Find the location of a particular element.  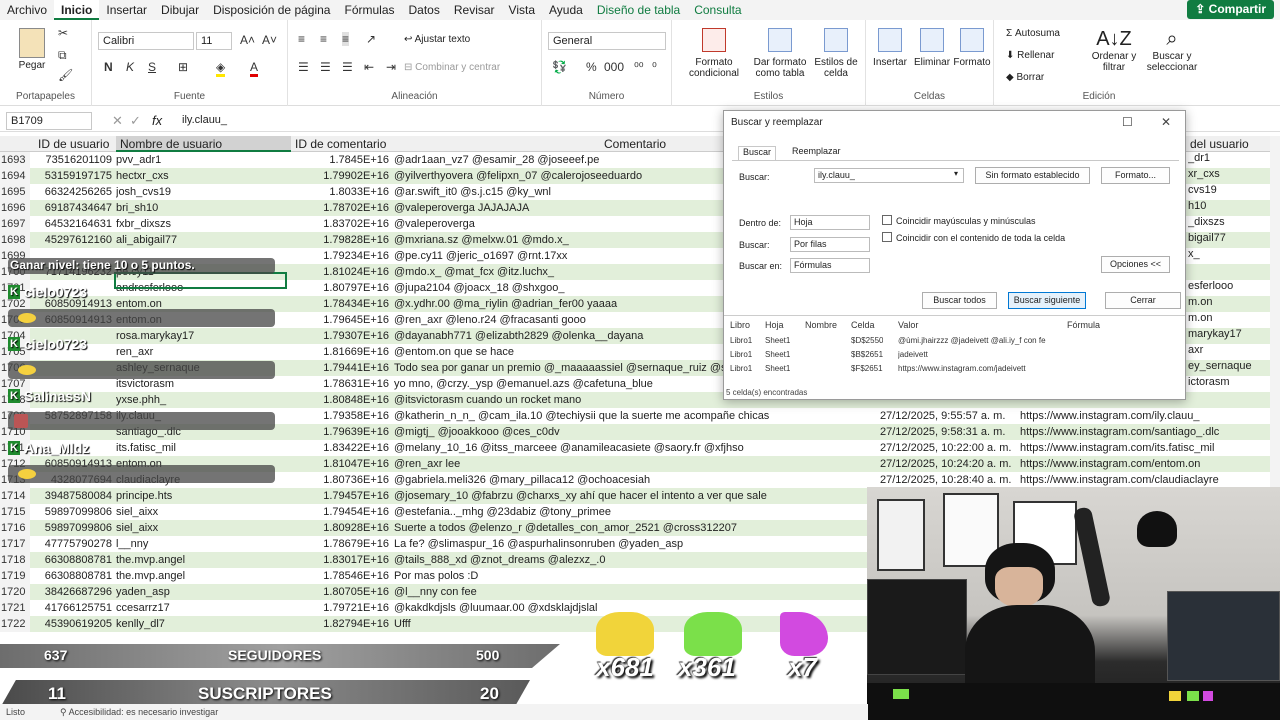

cell-username: josh_cvs19 is located at coordinates (203, 192).